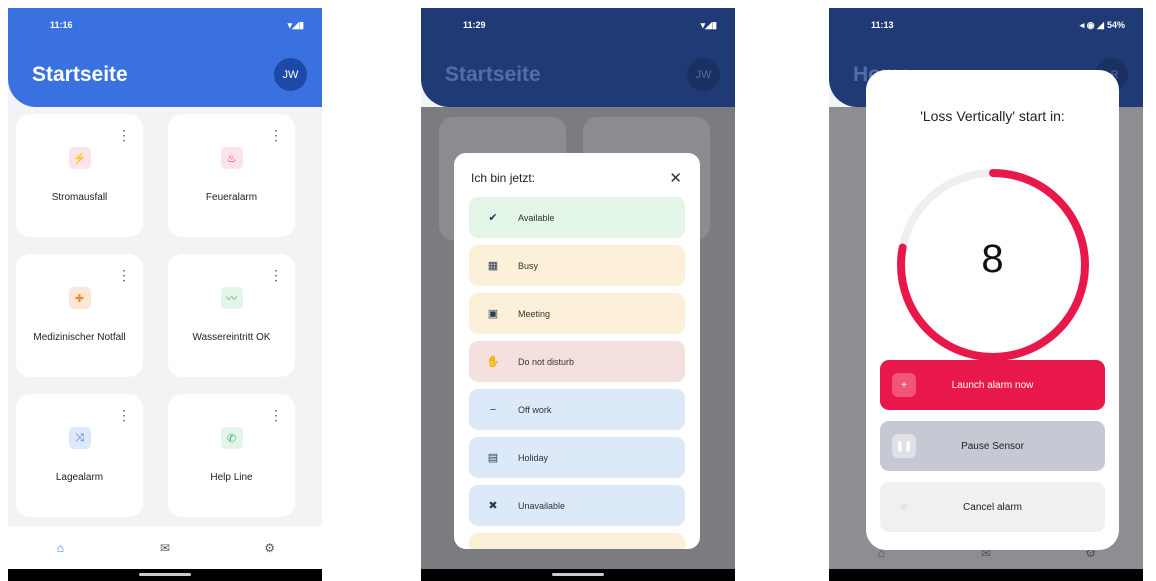  I want to click on user-minus-icon: −, so click(493, 409).